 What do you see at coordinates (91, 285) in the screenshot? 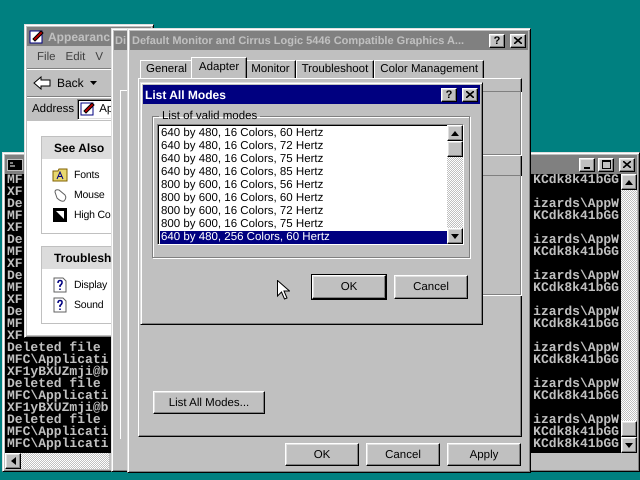
I see `panel-link: Display` at bounding box center [91, 285].